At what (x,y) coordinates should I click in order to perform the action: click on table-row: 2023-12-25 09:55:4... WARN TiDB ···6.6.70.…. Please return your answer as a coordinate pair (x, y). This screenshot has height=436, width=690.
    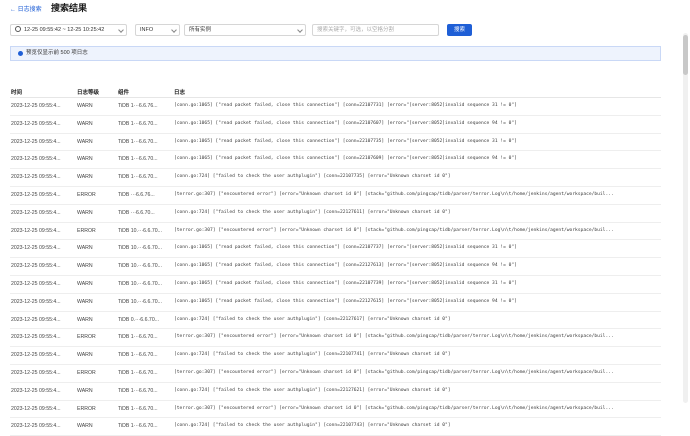
    Looking at the image, I should click on (335, 214).